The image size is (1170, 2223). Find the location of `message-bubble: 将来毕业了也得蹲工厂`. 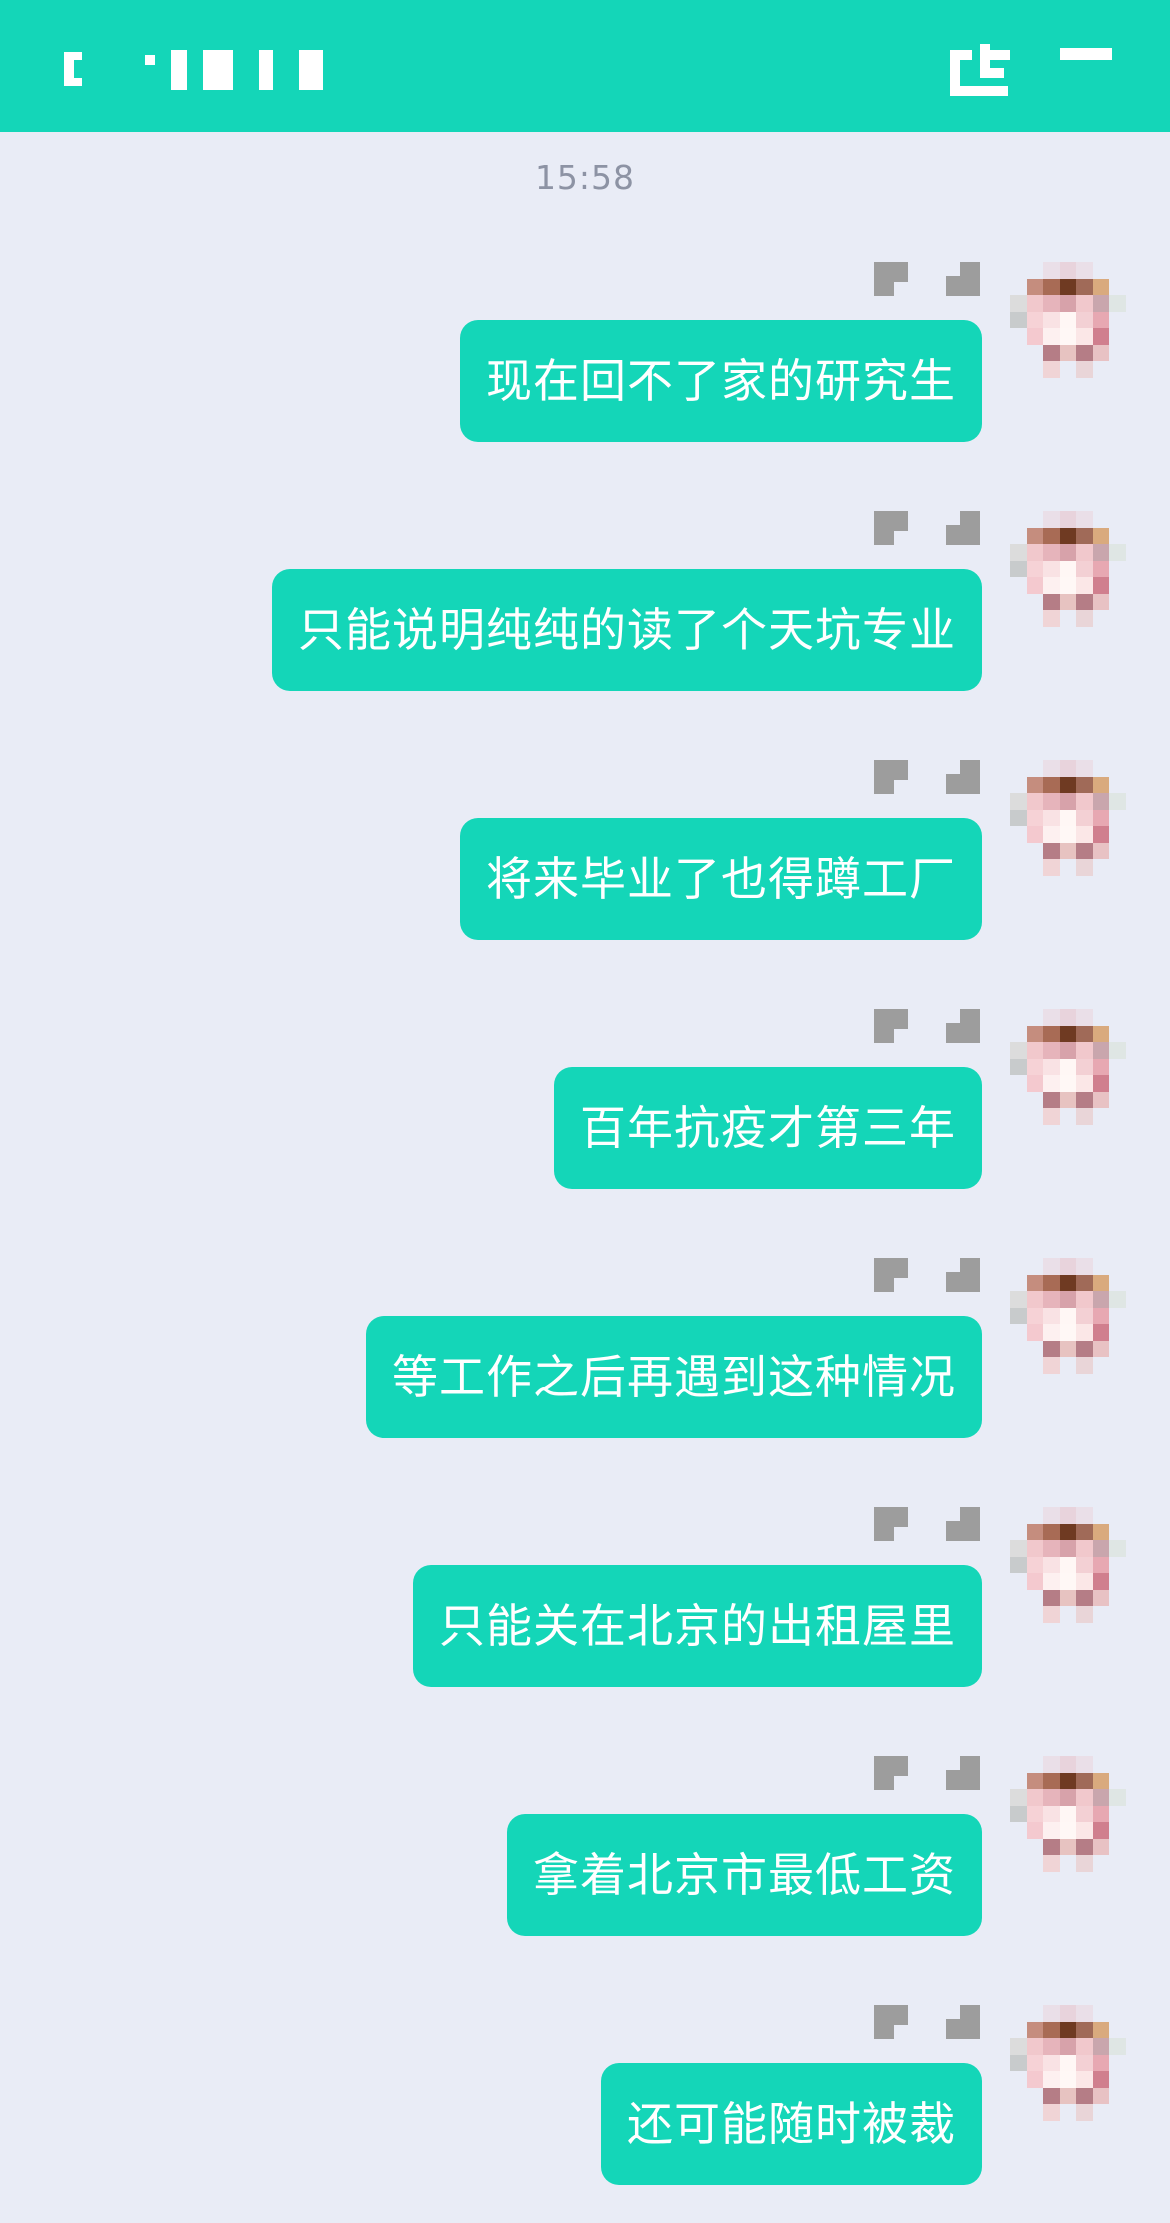

message-bubble: 将来毕业了也得蹲工厂 is located at coordinates (721, 879).